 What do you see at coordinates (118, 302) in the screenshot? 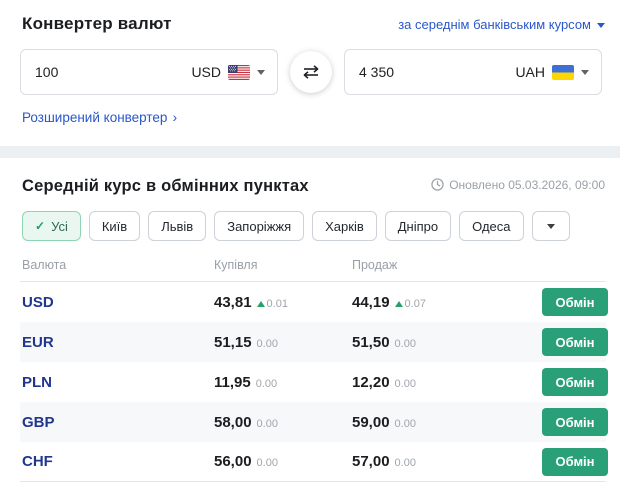
I see `currency-code-link: USD` at bounding box center [118, 302].